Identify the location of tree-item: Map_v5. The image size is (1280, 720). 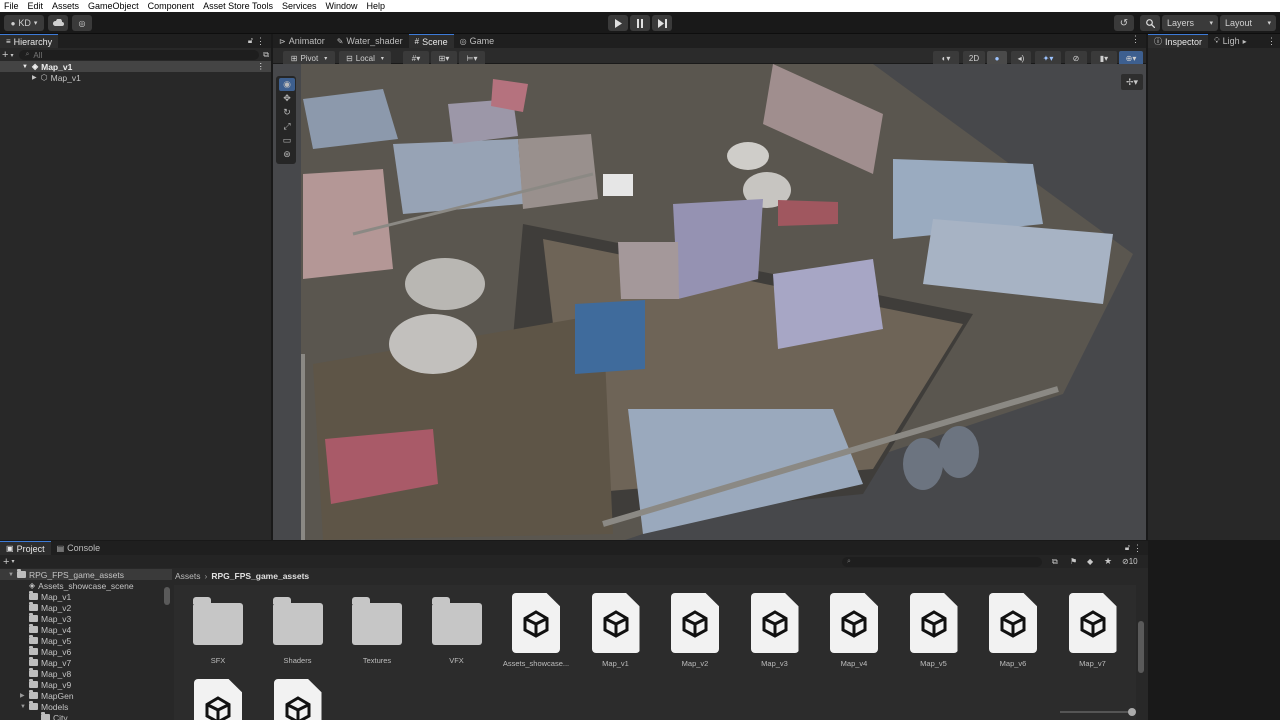
(35, 640).